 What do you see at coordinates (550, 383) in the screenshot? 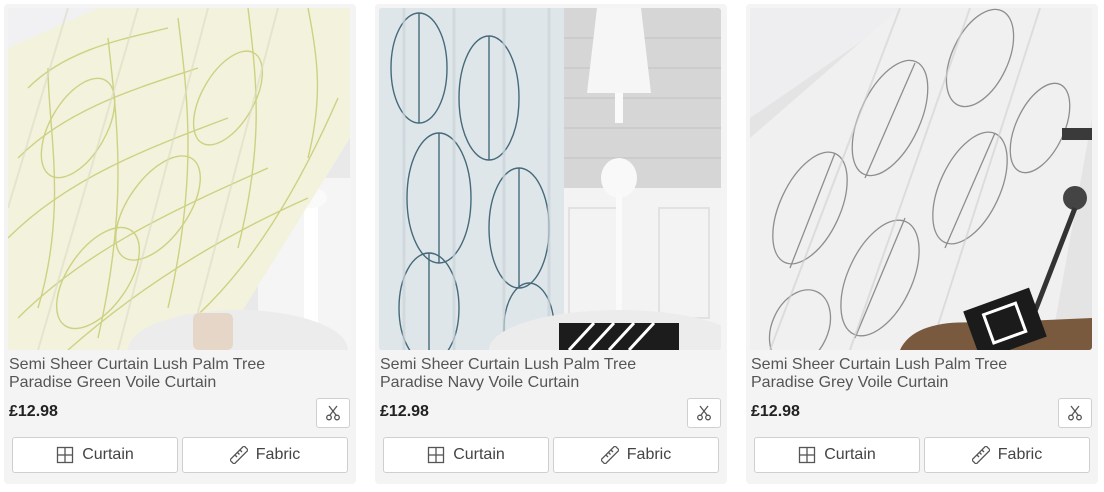
I see `product-title-line: Paradise Navy Voile Curtain` at bounding box center [550, 383].